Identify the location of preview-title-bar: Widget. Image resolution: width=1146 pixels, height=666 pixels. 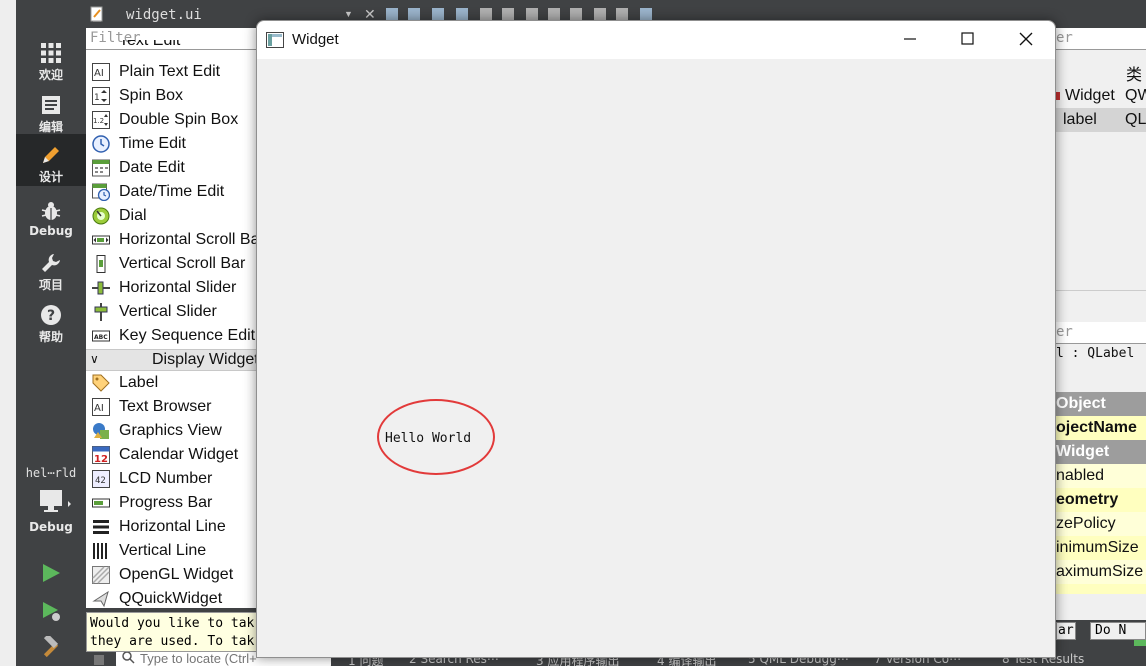
(656, 40).